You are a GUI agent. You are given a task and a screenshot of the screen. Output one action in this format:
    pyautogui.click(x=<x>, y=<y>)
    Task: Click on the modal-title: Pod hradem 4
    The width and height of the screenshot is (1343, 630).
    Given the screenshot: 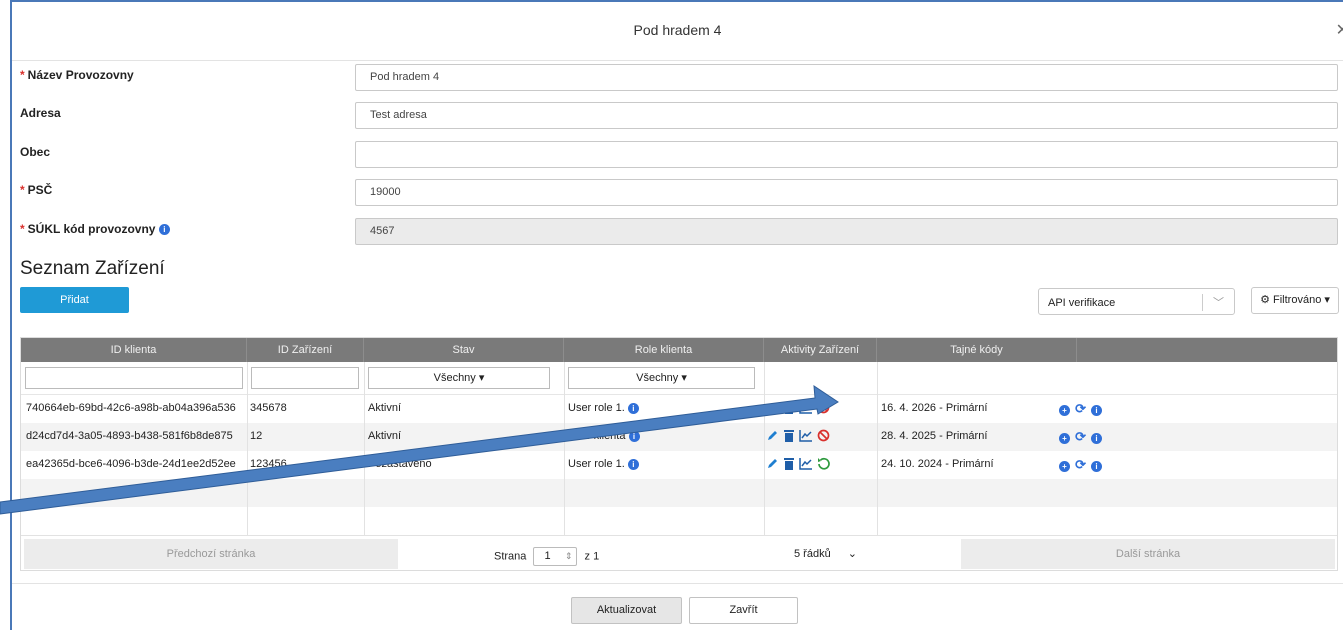 What is the action you would take?
    pyautogui.click(x=677, y=30)
    